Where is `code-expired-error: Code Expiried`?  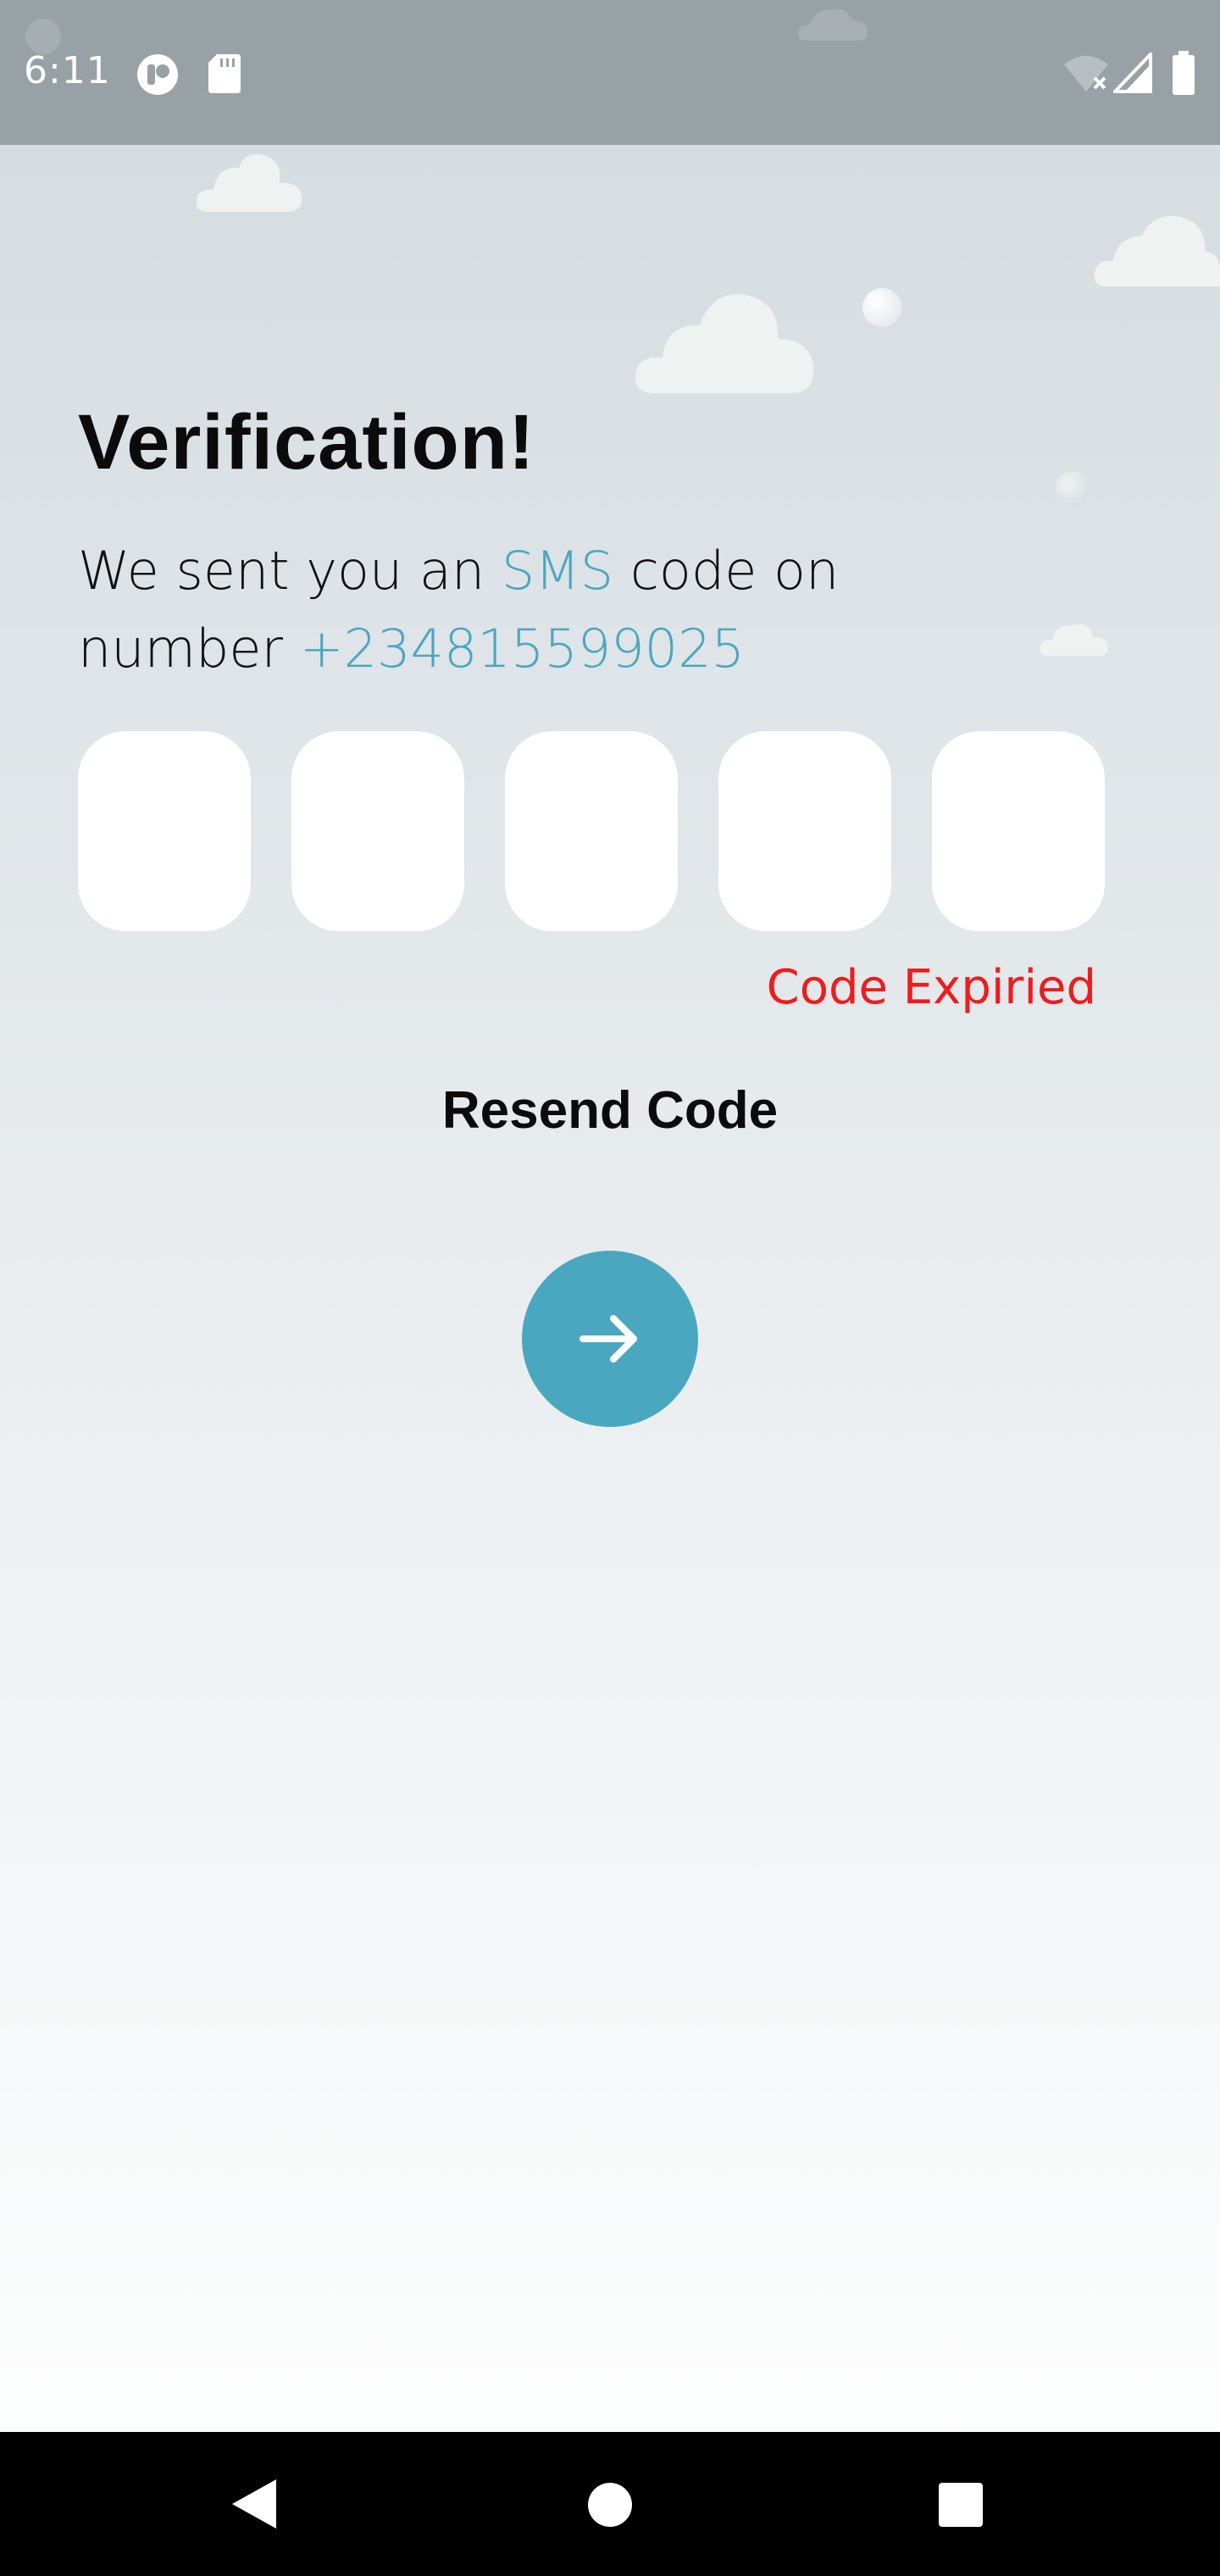
code-expired-error: Code Expiried is located at coordinates (931, 987).